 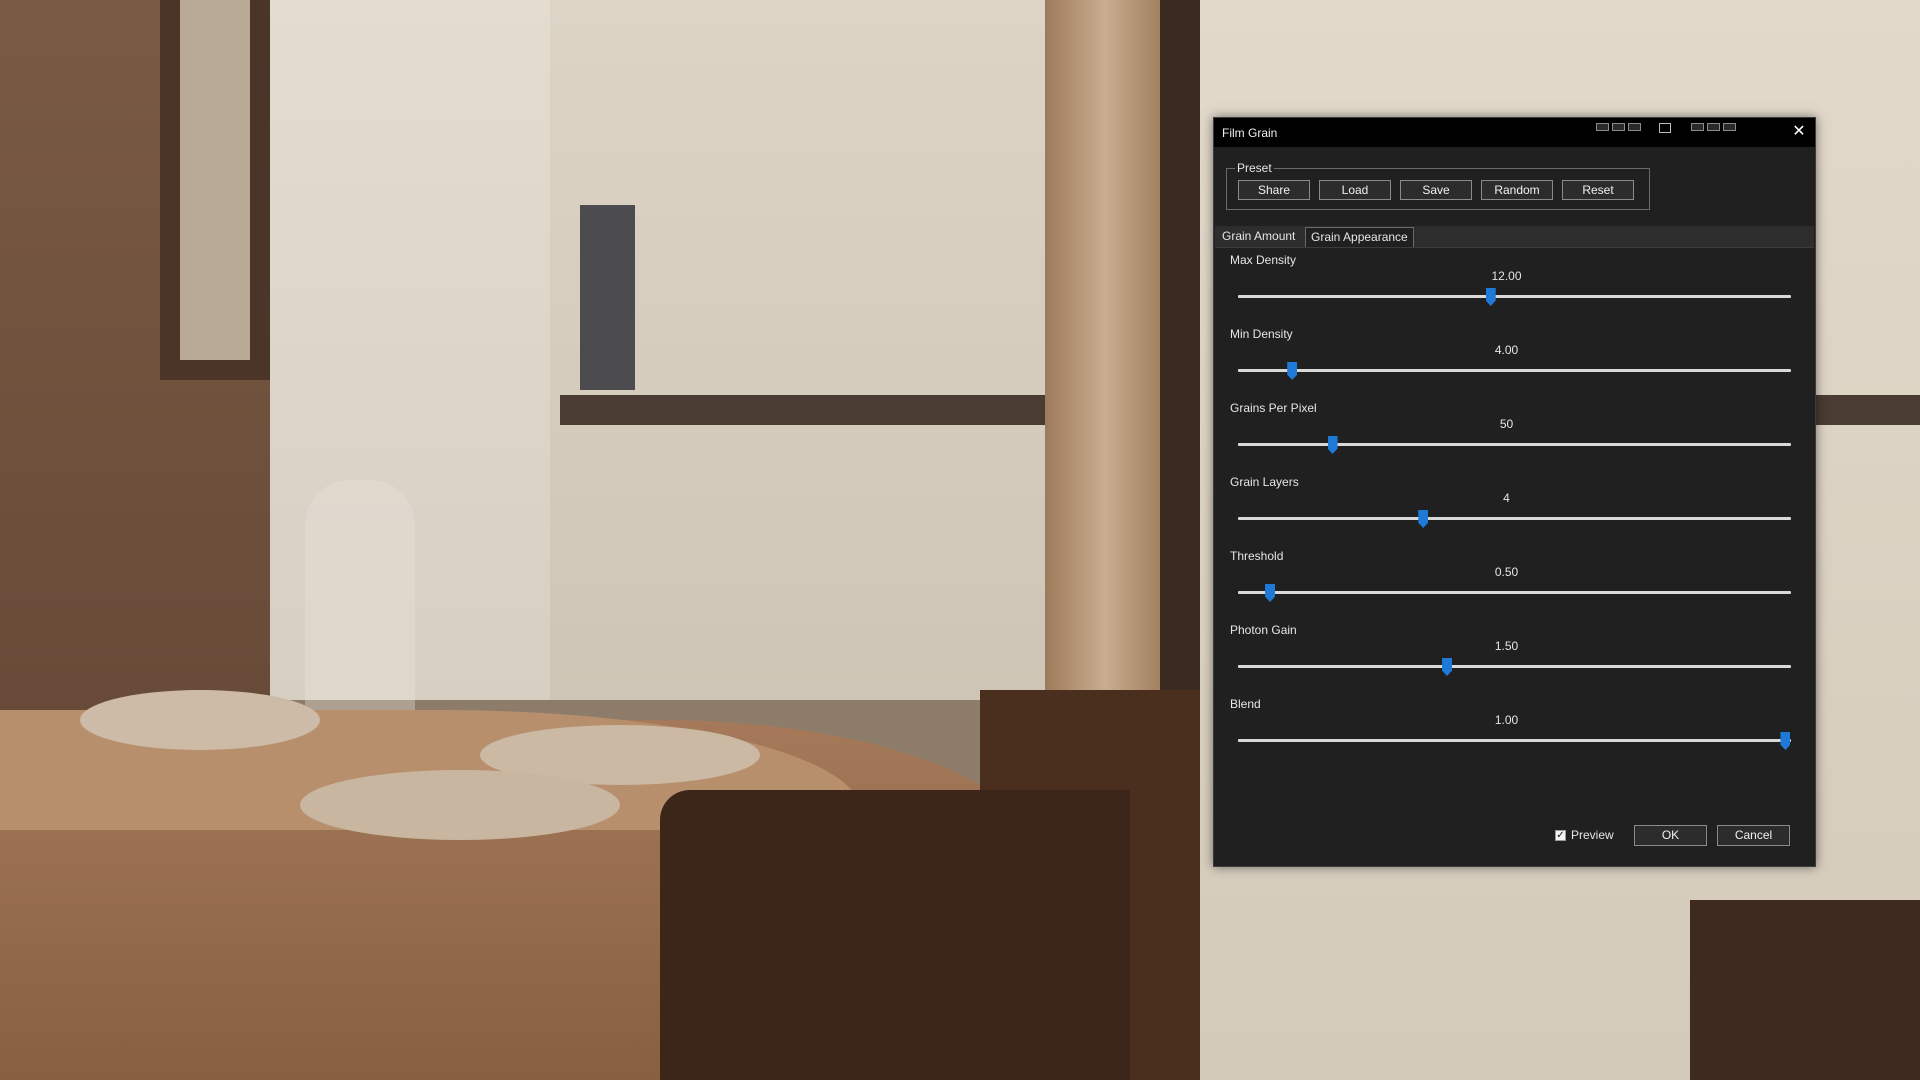 What do you see at coordinates (1261, 334) in the screenshot?
I see `slider-label: Min Density` at bounding box center [1261, 334].